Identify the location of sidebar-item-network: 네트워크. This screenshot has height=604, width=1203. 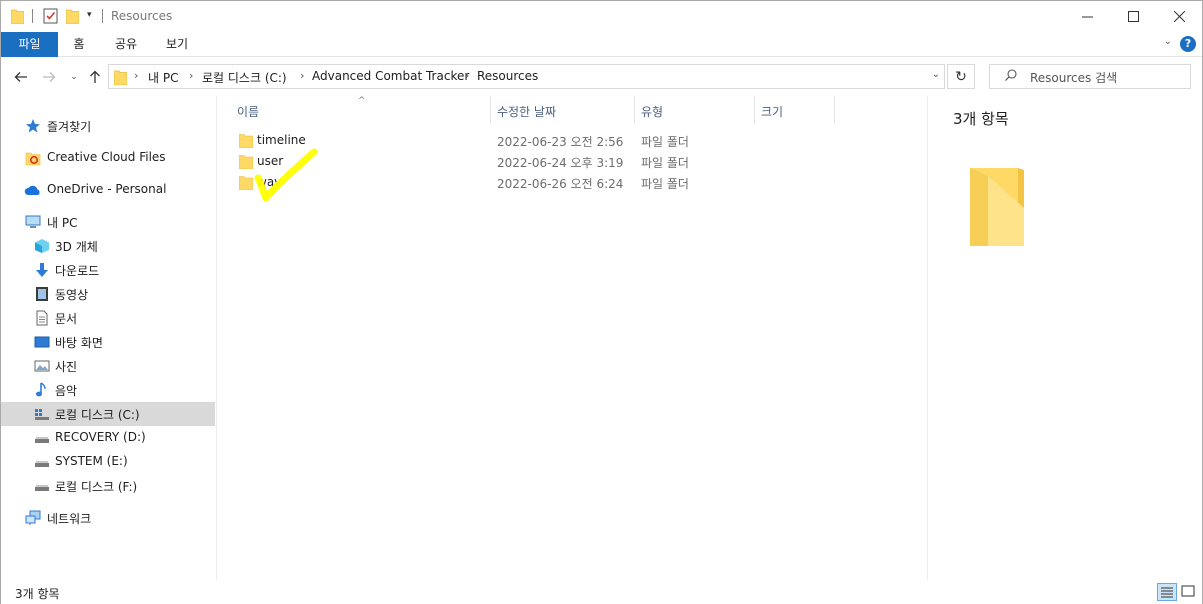
(108, 518).